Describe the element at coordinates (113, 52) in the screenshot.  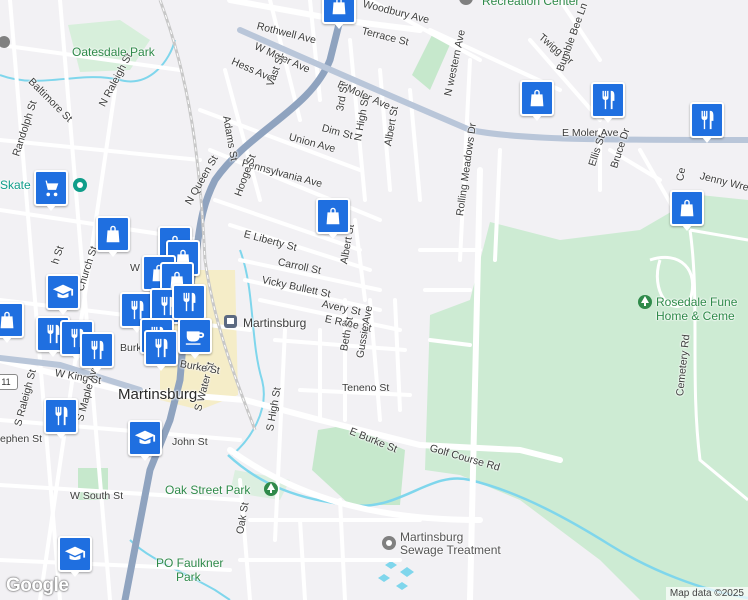
I see `place-oatesdale-park: Oatesdale Park` at that location.